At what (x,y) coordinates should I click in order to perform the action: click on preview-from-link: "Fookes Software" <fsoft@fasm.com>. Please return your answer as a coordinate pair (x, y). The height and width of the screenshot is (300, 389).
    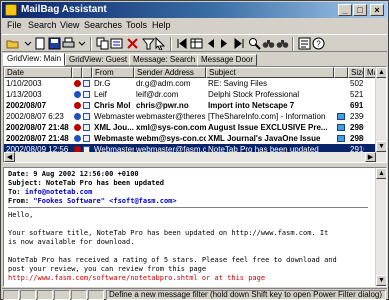
    Looking at the image, I should click on (104, 201).